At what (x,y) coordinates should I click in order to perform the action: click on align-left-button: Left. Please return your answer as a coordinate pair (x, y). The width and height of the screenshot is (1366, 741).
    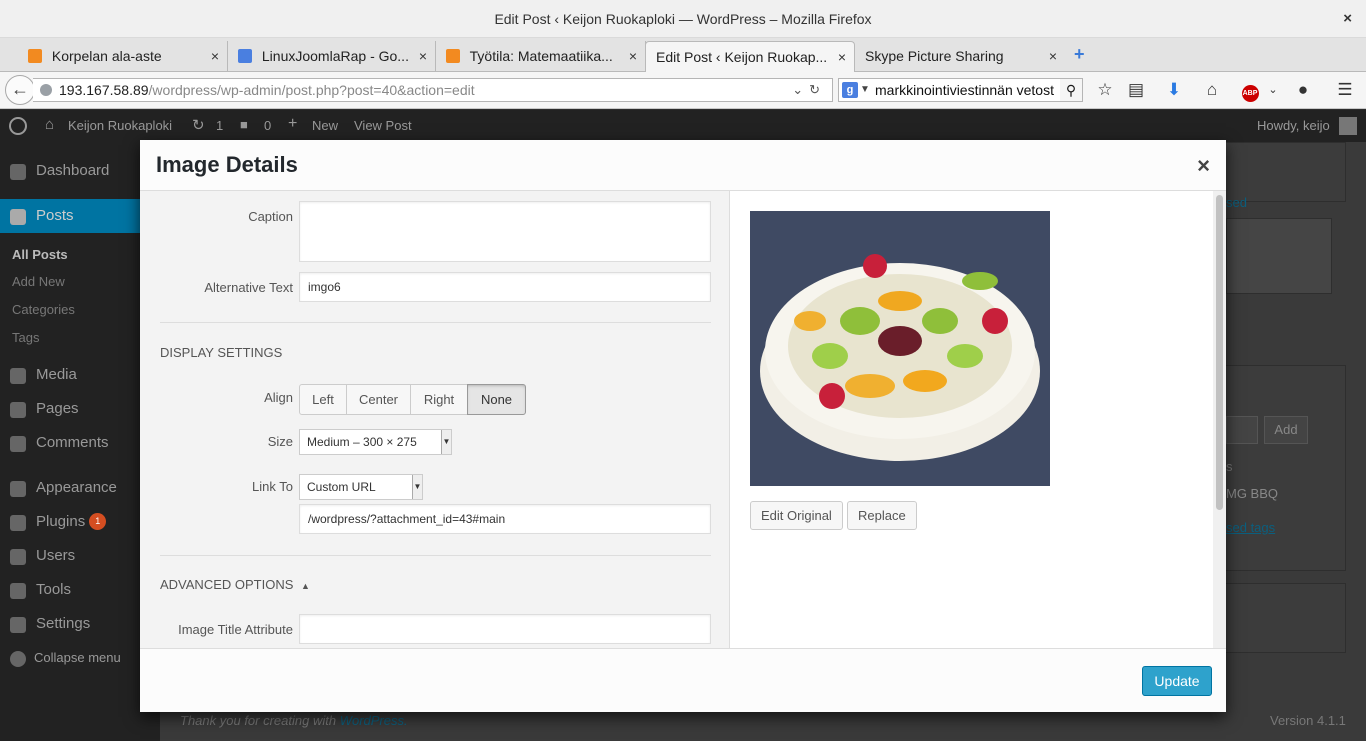
    Looking at the image, I should click on (323, 399).